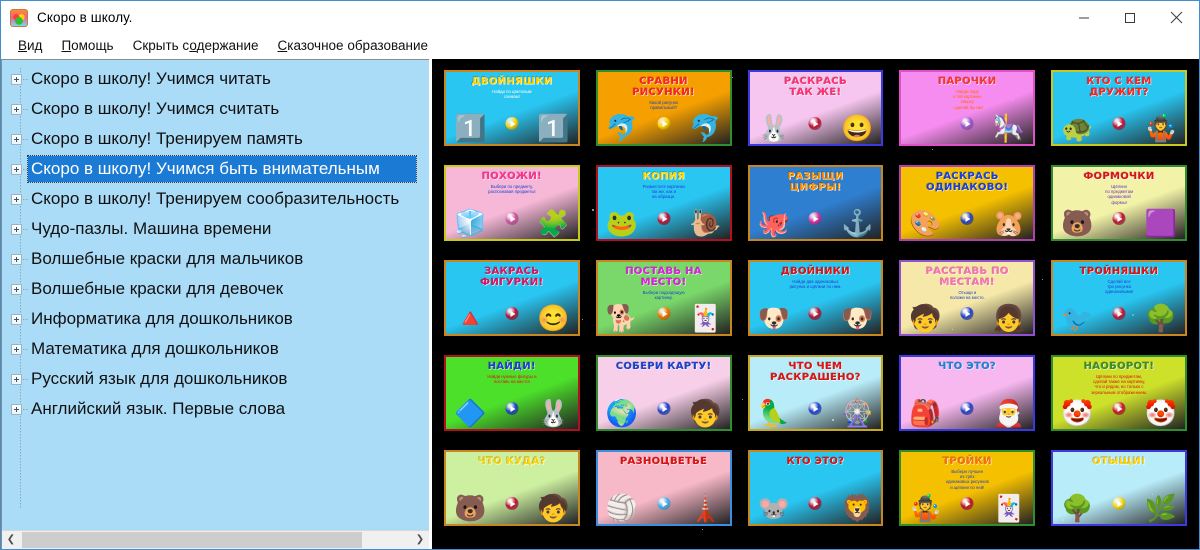 This screenshot has width=1200, height=550. What do you see at coordinates (1009, 318) in the screenshot?
I see `thumbnail-art-right-icon: 👧` at bounding box center [1009, 318].